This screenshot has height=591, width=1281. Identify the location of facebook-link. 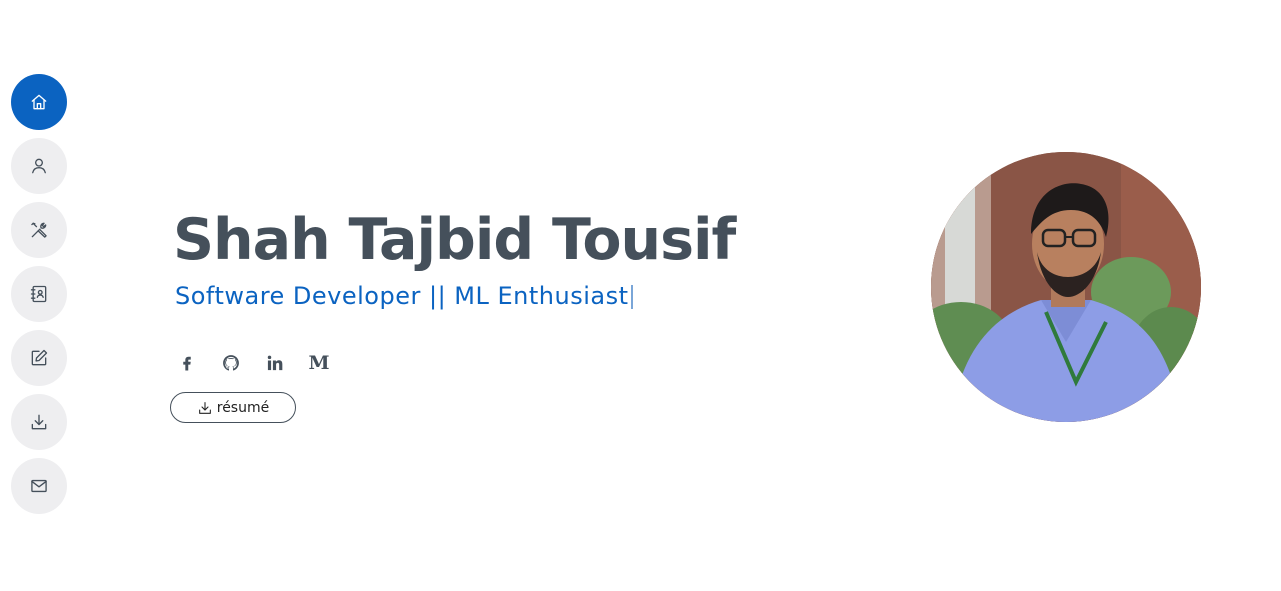
(187, 363).